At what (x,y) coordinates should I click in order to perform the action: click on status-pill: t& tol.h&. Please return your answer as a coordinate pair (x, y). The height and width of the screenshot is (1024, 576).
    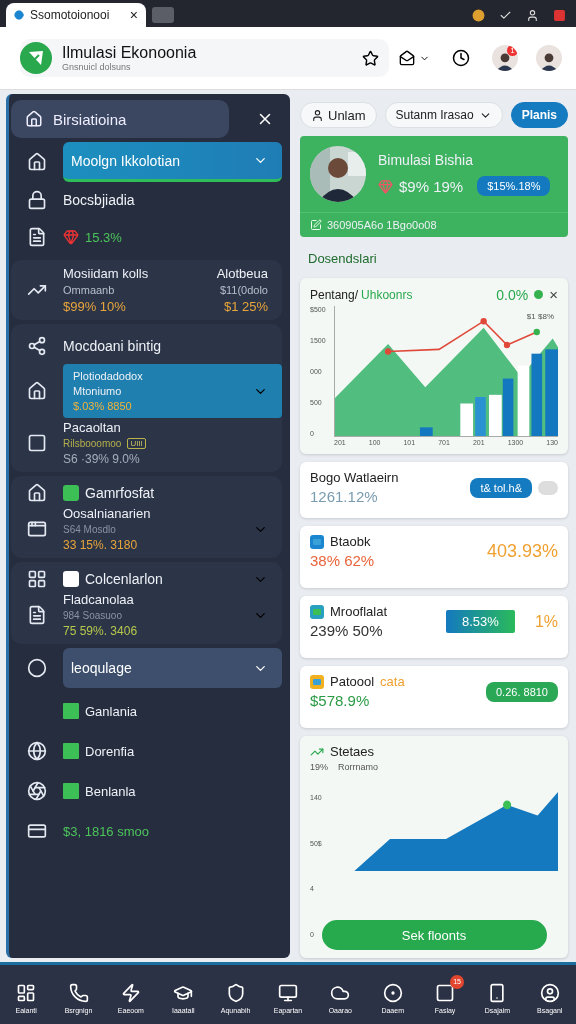
    Looking at the image, I should click on (501, 487).